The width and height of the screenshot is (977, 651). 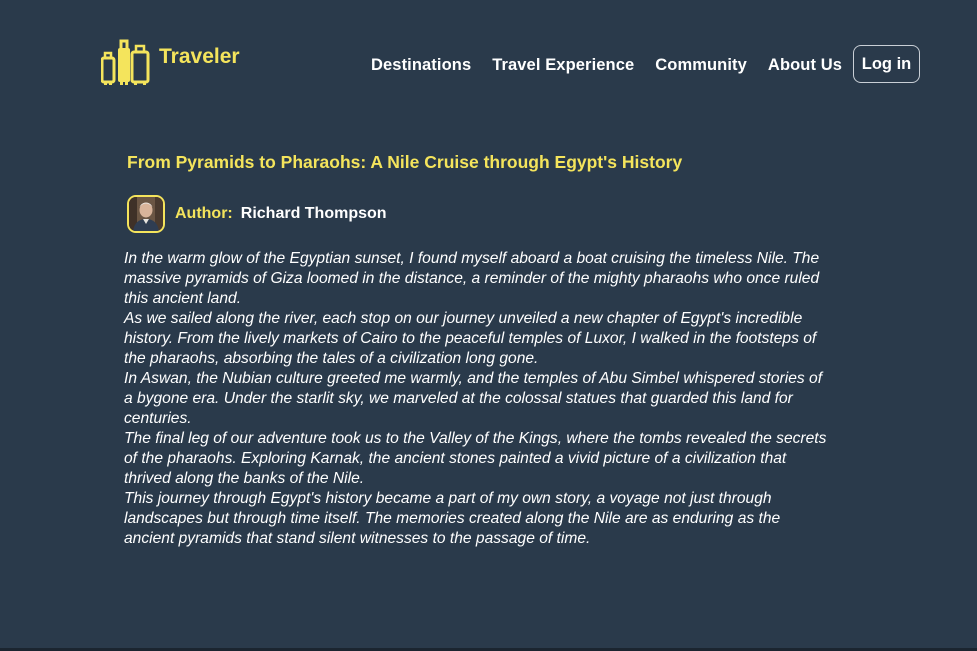 I want to click on author-avatar, so click(x=146, y=214).